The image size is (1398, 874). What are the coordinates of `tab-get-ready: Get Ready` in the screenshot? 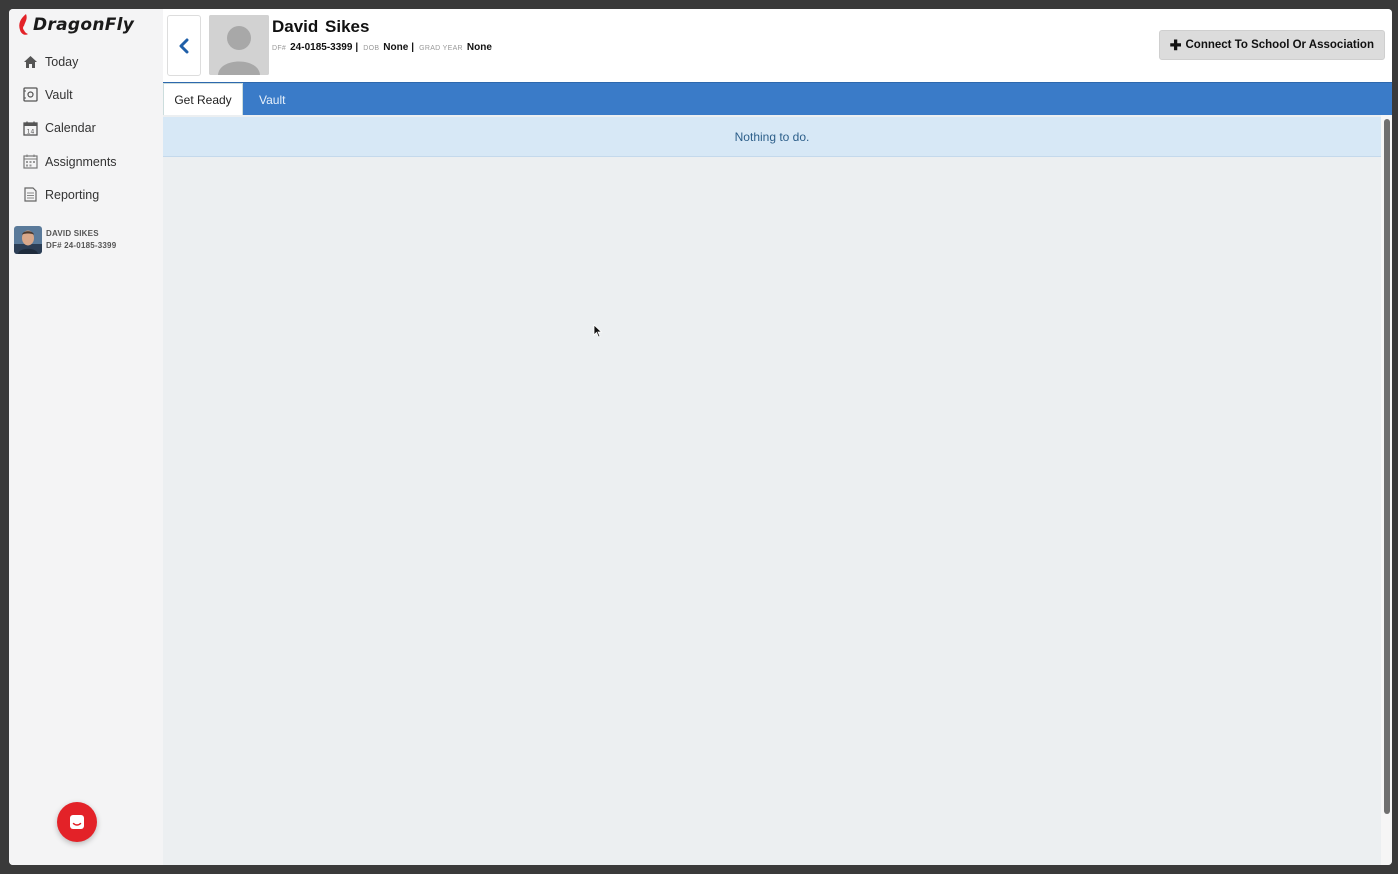 It's located at (203, 99).